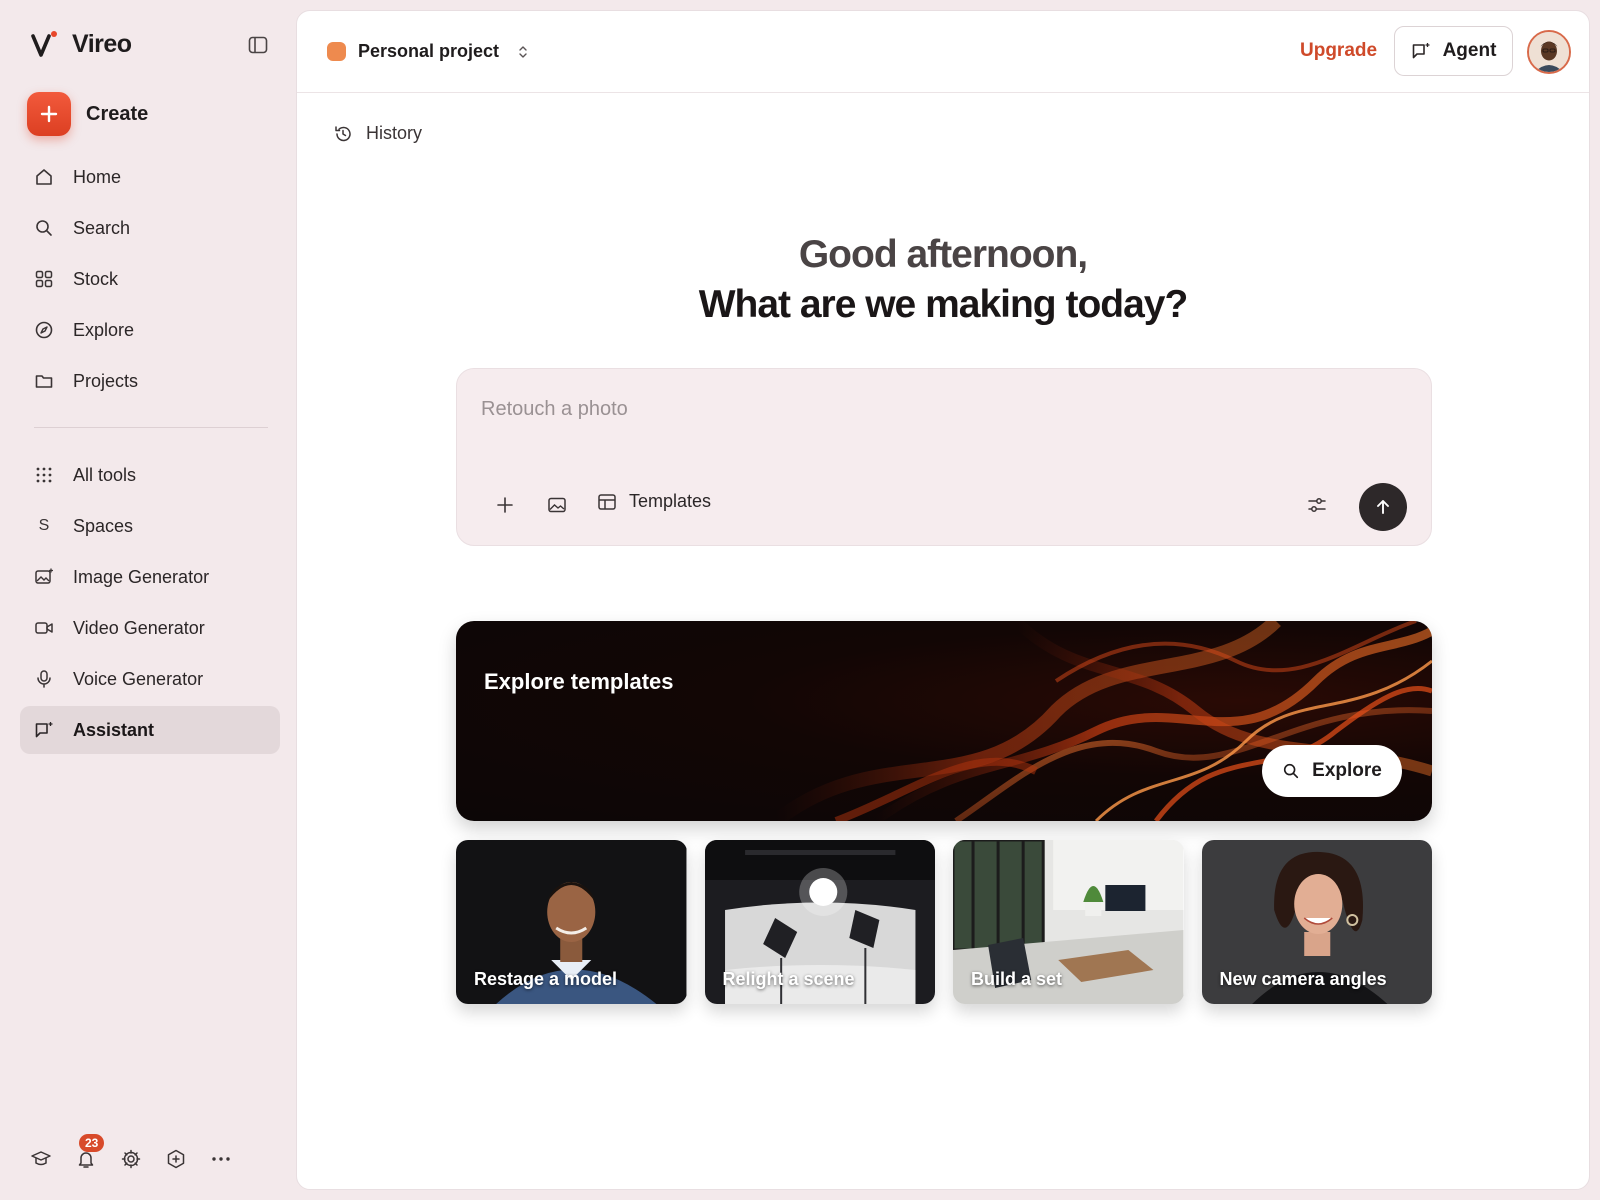 Image resolution: width=1600 pixels, height=1200 pixels. Describe the element at coordinates (1316, 922) in the screenshot. I see `template-card-new-camera-angles: New camera angles` at that location.